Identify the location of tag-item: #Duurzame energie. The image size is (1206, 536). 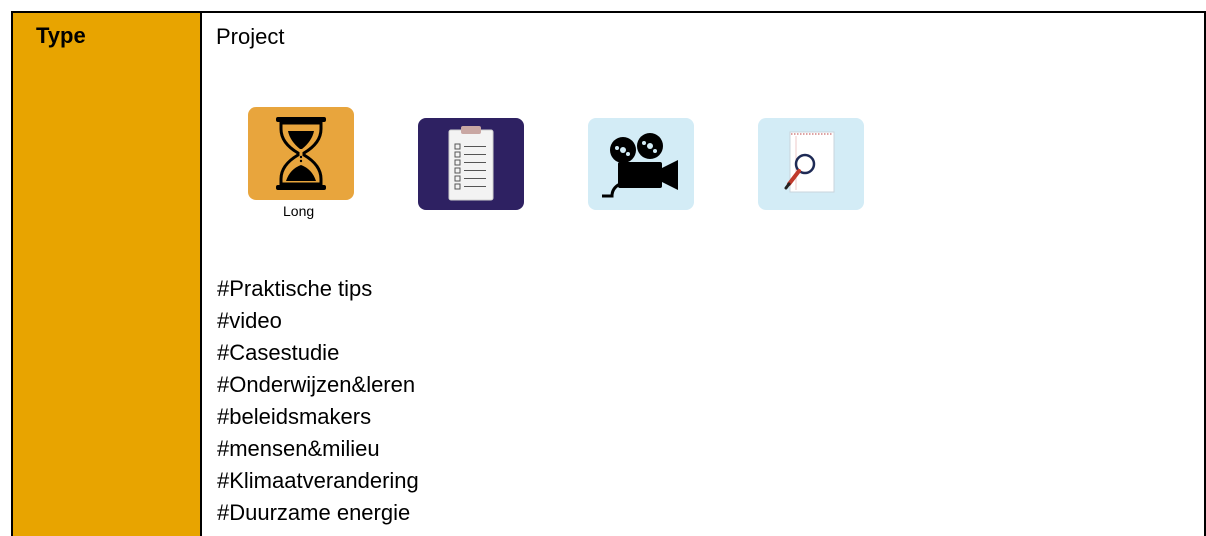
(314, 512).